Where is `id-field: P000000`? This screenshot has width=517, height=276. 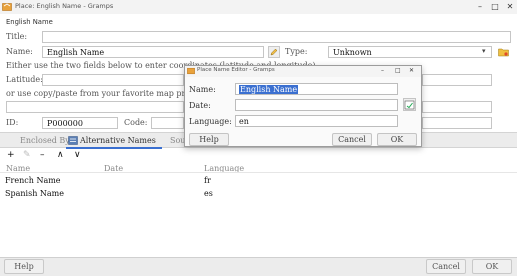 id-field: P000000 is located at coordinates (80, 123).